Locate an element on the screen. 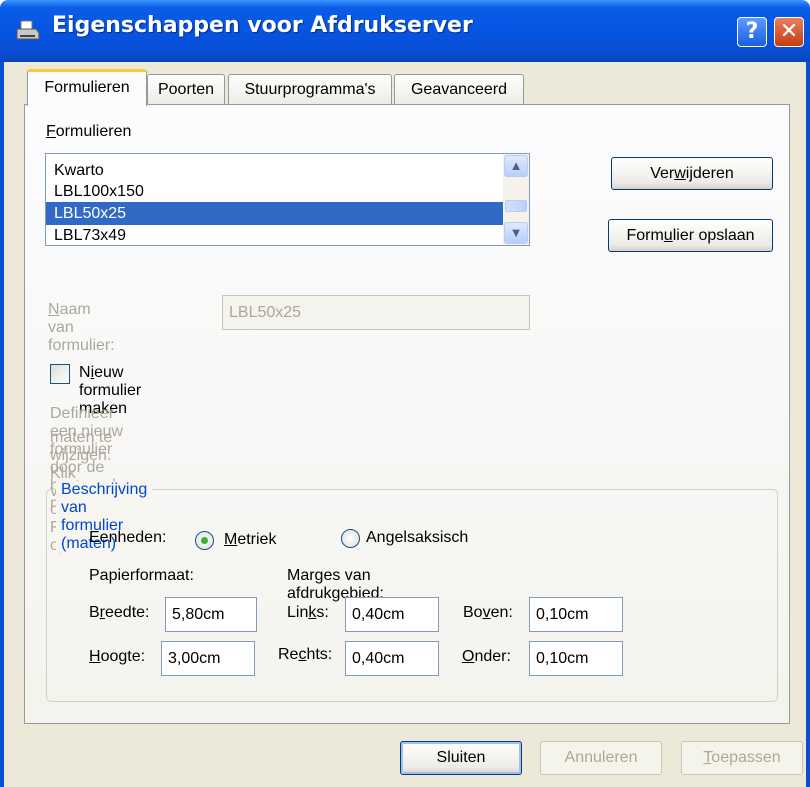  right-margin-input: 0,40cm is located at coordinates (392, 658).